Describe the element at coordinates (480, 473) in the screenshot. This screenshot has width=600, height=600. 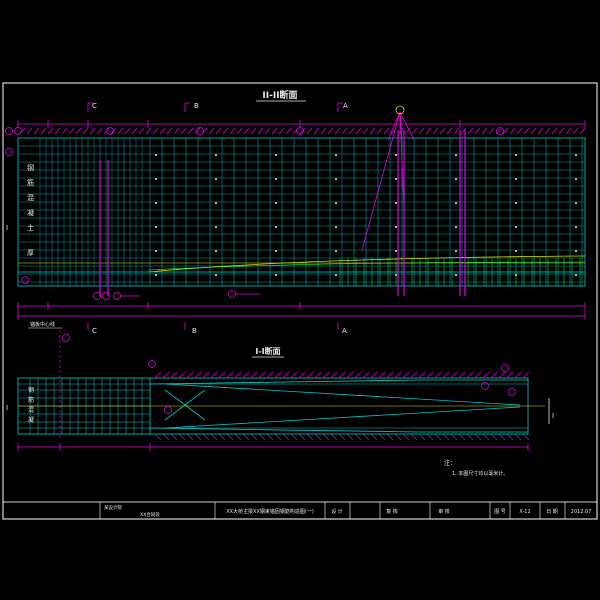
I see `note-line-1: 1. 本图尺寸均以毫米计。` at that location.